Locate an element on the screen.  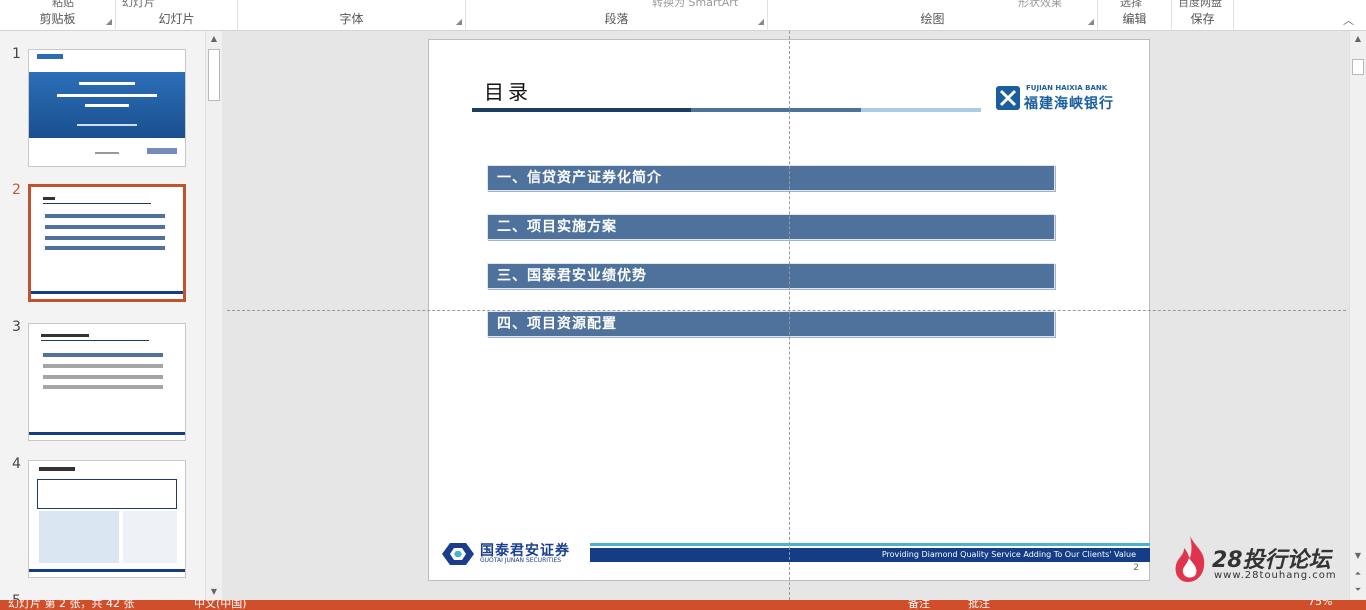
group-label-slides: 幻灯片 is located at coordinates (176, 19).